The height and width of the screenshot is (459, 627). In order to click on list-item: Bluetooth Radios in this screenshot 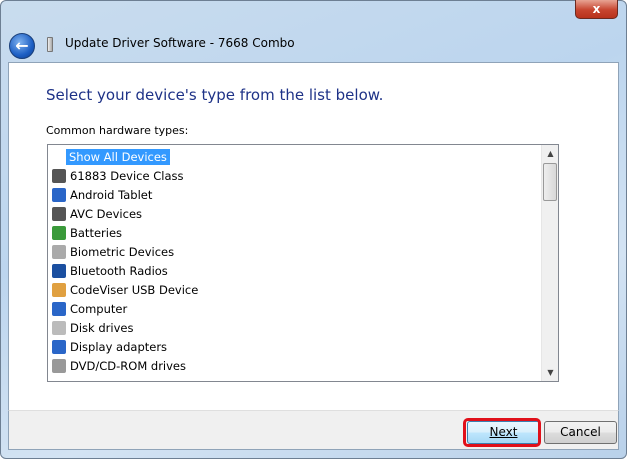, I will do `click(110, 270)`.